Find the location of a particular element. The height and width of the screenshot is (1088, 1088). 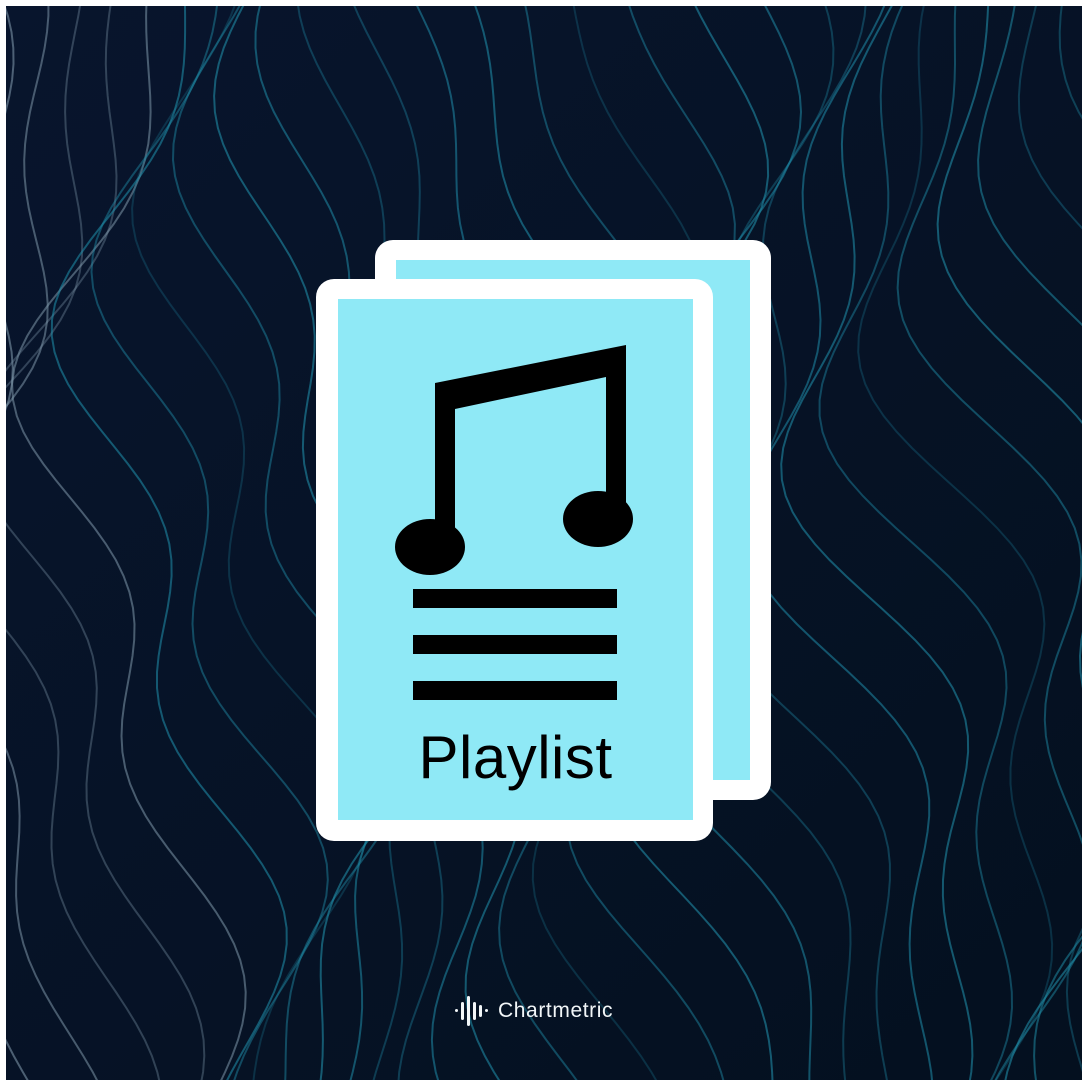

list-lines-icon is located at coordinates (515, 644).